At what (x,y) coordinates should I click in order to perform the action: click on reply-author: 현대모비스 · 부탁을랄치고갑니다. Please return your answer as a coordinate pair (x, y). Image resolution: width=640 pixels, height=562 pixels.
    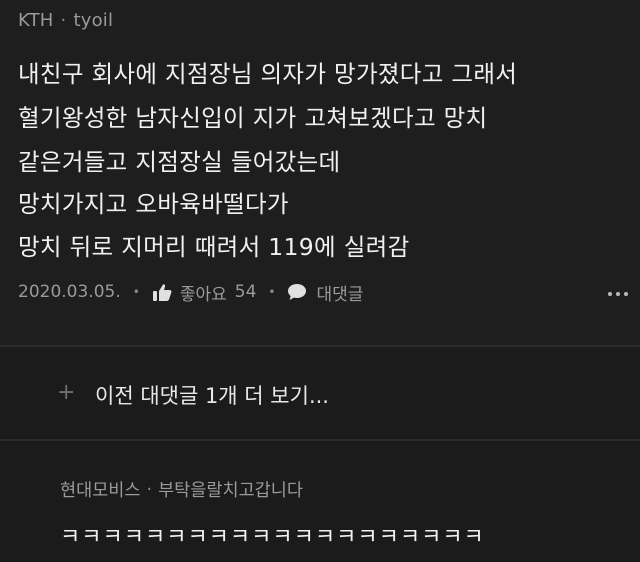
    Looking at the image, I should click on (181, 489).